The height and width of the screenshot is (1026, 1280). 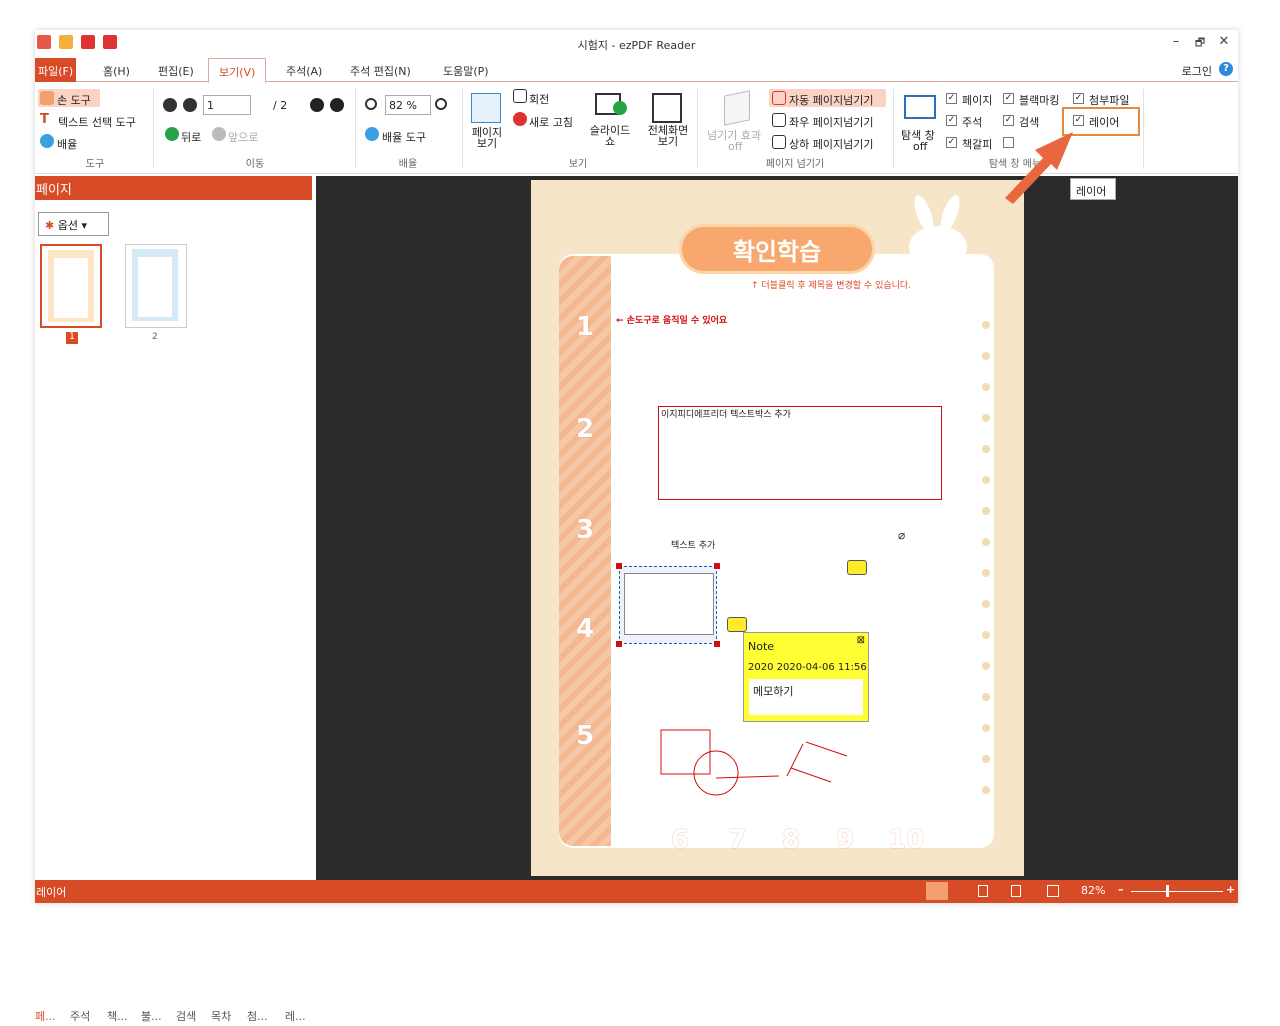 What do you see at coordinates (173, 188) in the screenshot?
I see `sidebar-title: 페이지` at bounding box center [173, 188].